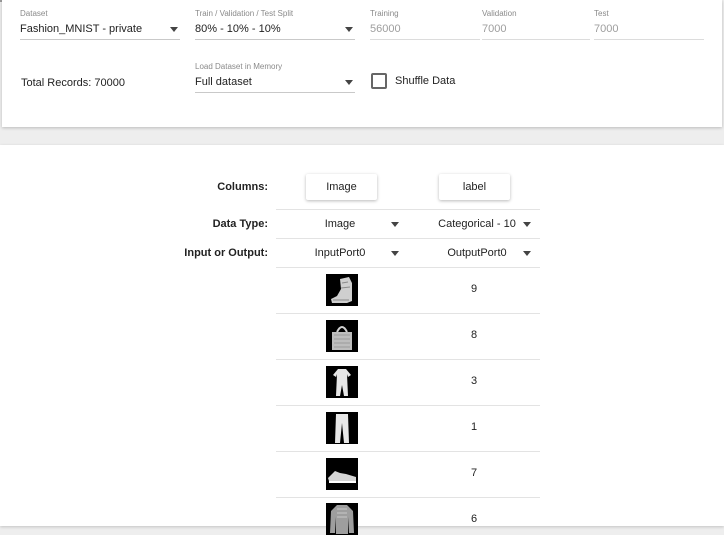 This screenshot has height=535, width=724. I want to click on dress-thumbnail-icon, so click(342, 382).